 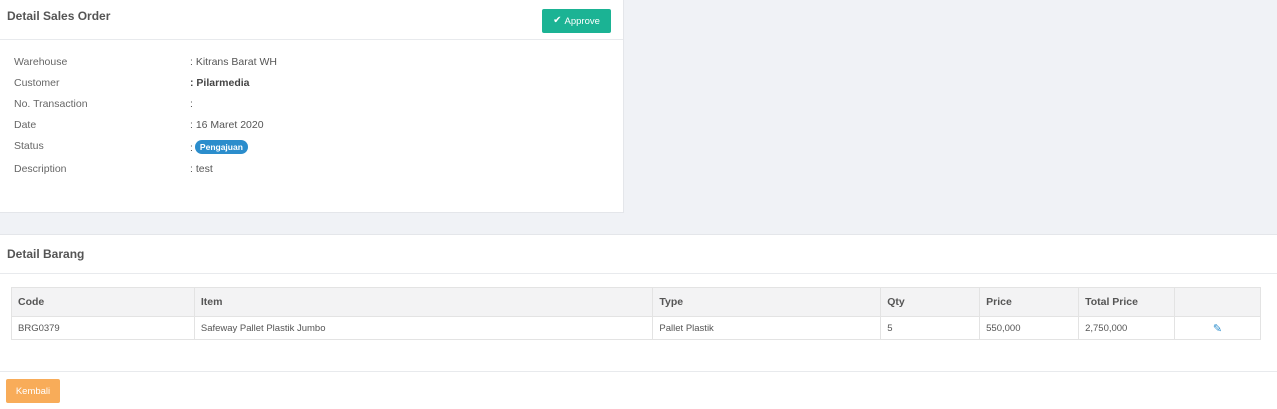 What do you see at coordinates (1127, 328) in the screenshot?
I see `cell-total-price: 2,750,000` at bounding box center [1127, 328].